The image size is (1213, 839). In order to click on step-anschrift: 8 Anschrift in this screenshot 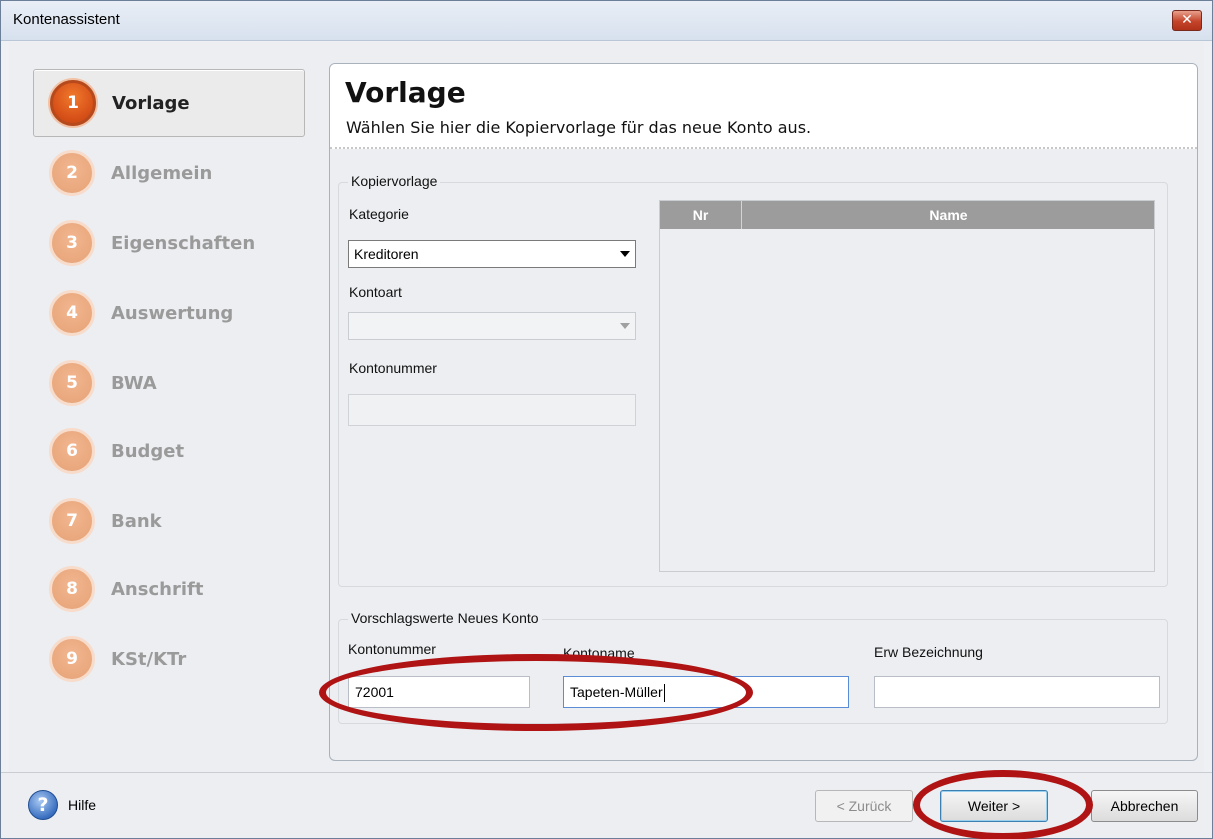, I will do `click(169, 589)`.